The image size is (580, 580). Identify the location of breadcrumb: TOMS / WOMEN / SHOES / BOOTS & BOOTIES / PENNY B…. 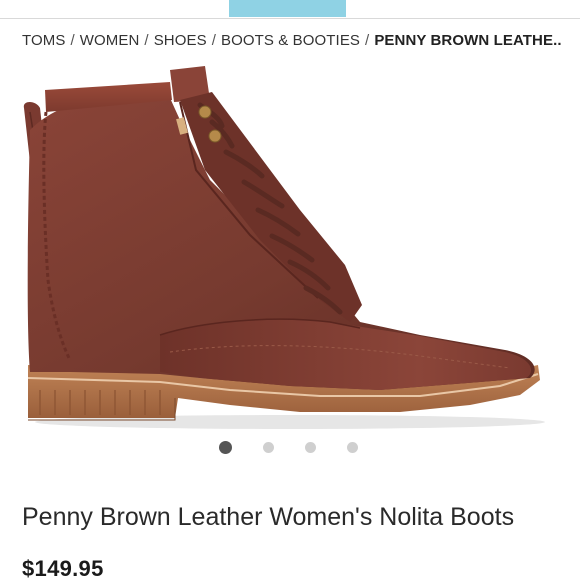
(292, 40).